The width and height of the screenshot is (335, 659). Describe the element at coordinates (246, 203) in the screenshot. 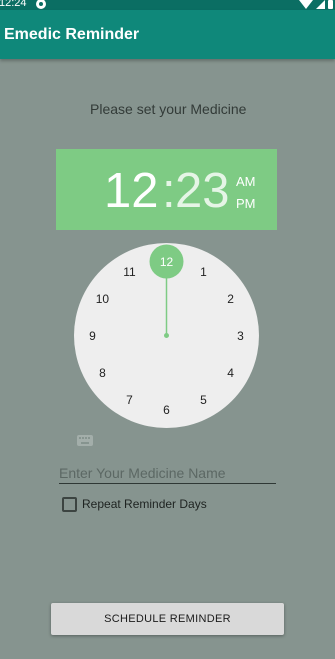

I see `pm-toggle: PM` at that location.